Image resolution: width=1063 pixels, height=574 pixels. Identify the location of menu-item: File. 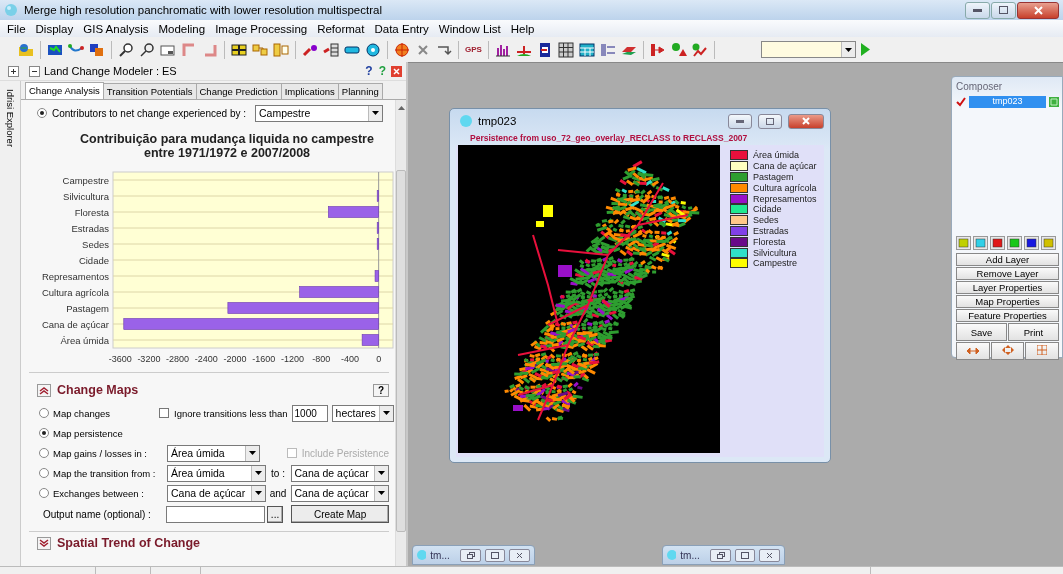
(16, 28).